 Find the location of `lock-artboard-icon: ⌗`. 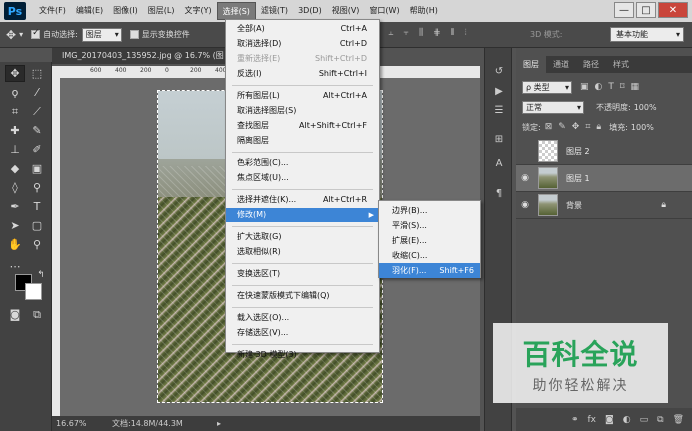

lock-artboard-icon: ⌗ is located at coordinates (587, 127).